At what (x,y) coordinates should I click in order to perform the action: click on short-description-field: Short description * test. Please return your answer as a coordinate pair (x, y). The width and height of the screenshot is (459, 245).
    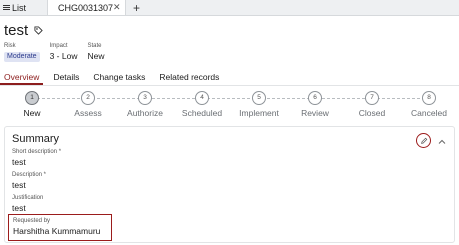
    Looking at the image, I should click on (36, 158).